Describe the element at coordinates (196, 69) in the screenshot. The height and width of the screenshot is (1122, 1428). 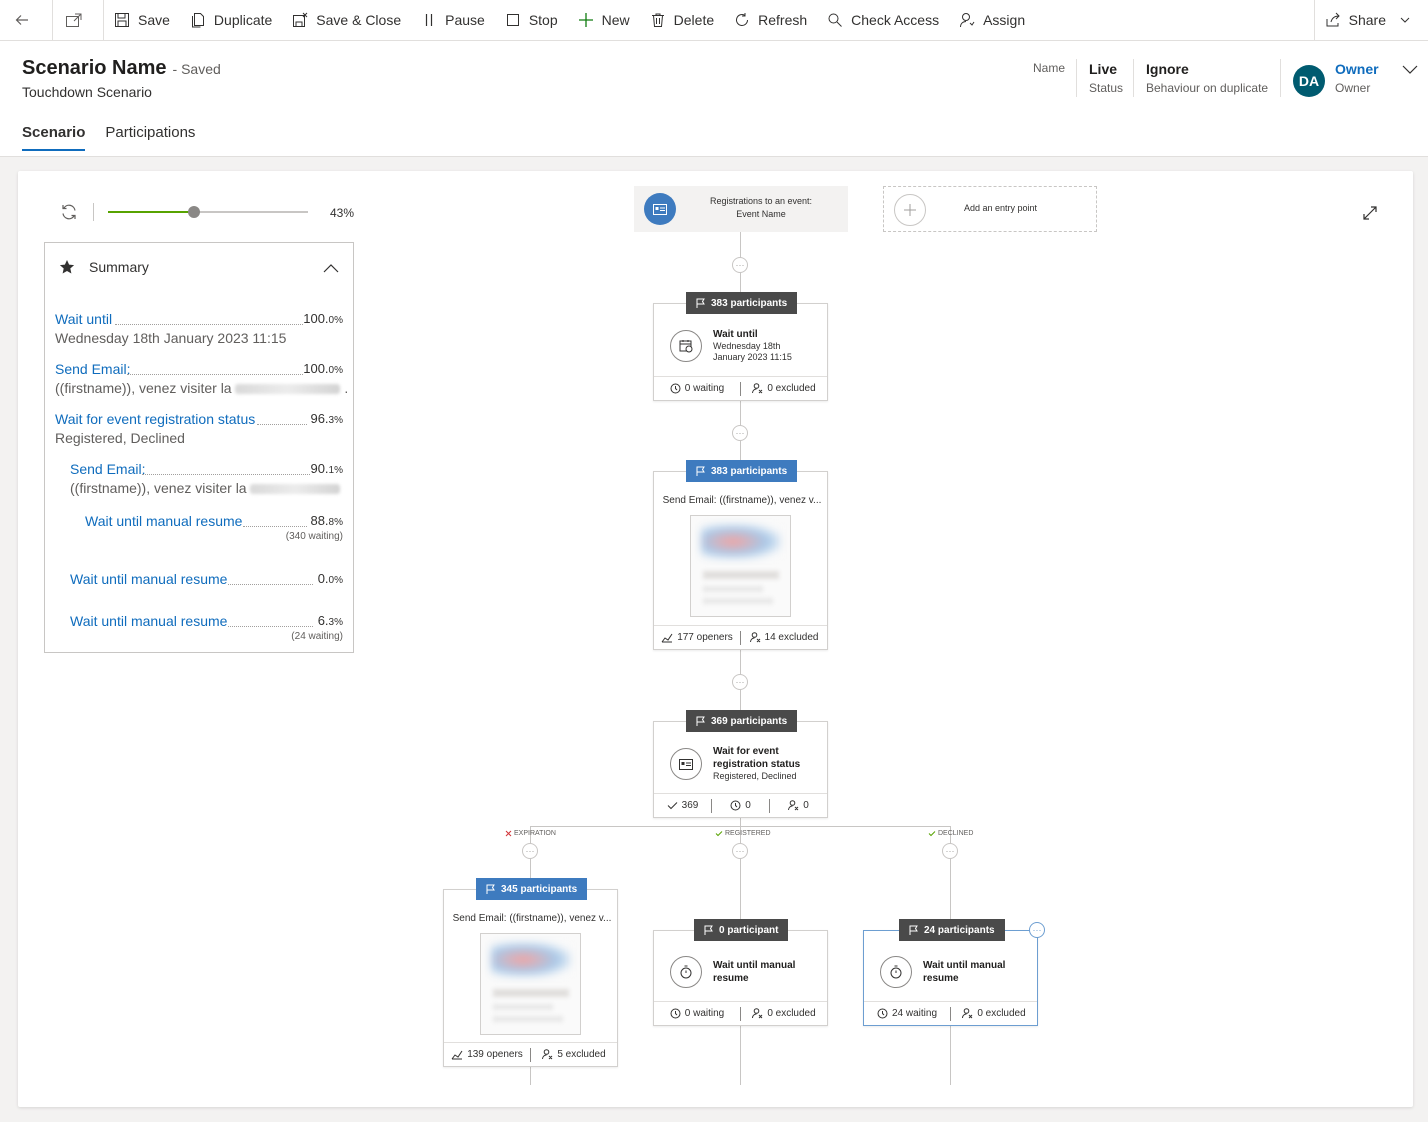
I see `save-status: - Saved` at that location.